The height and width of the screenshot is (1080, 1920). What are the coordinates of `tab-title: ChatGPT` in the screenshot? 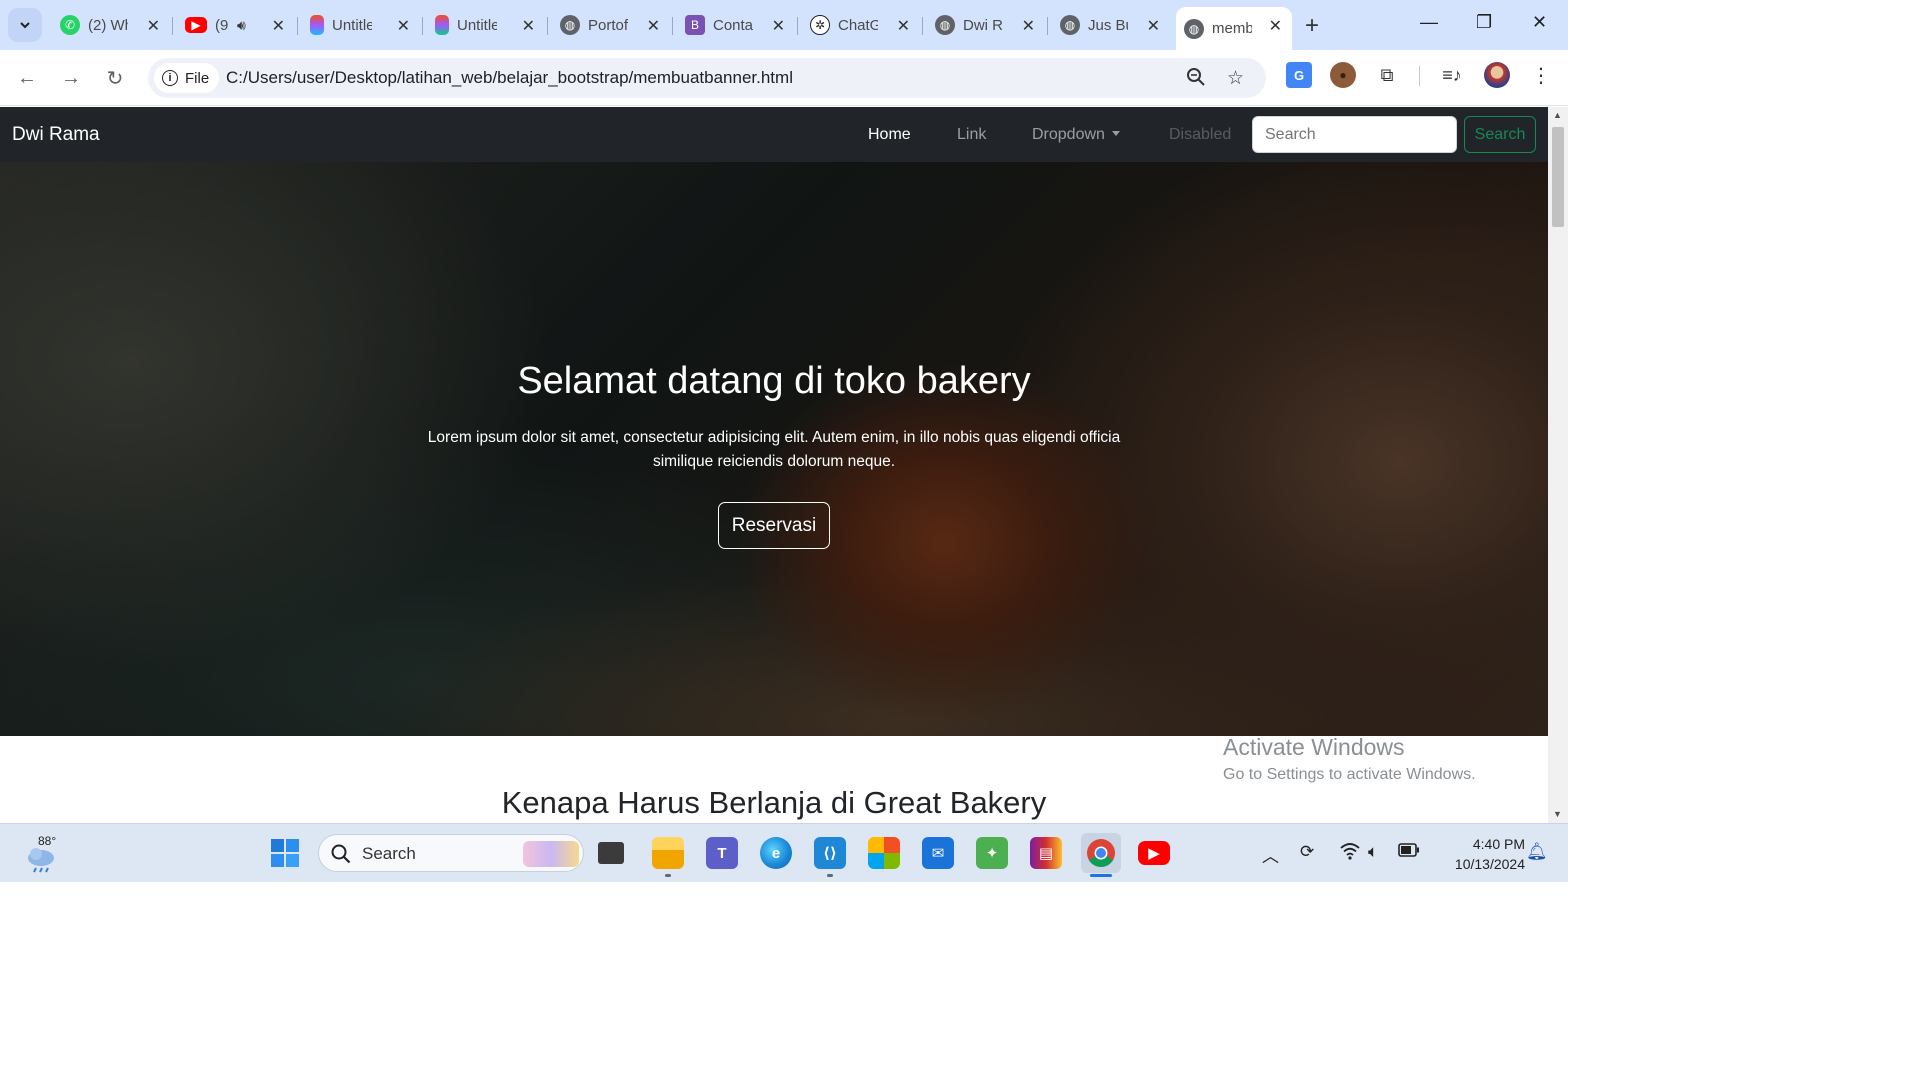 It's located at (858, 25).